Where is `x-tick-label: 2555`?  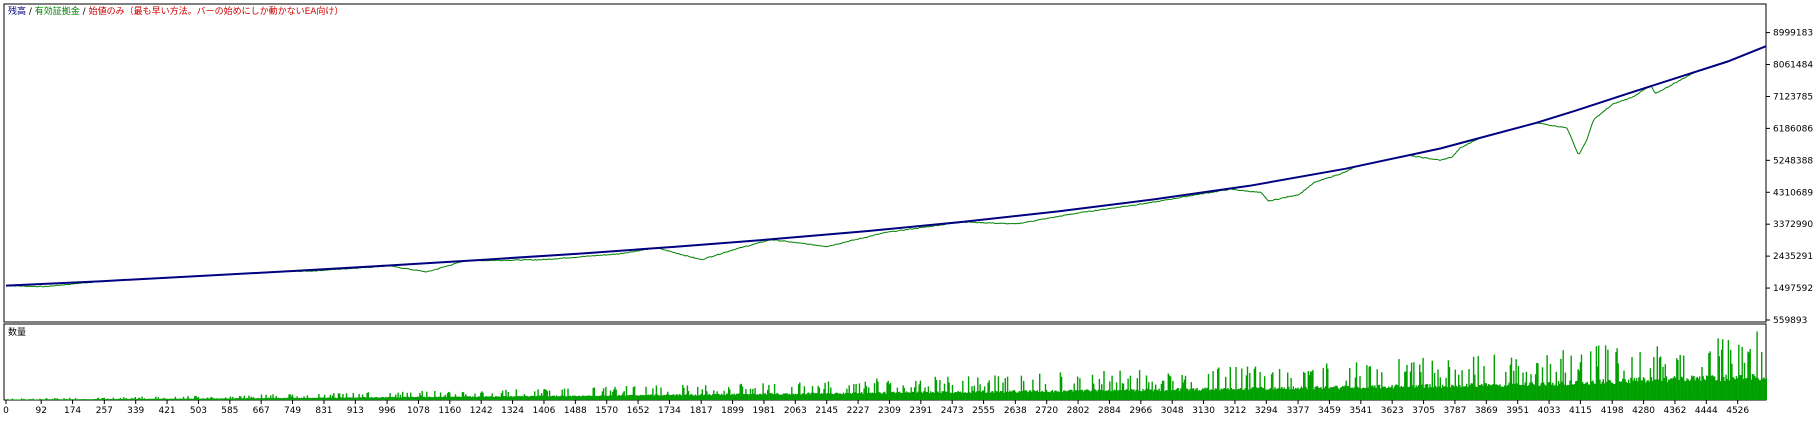 x-tick-label: 2555 is located at coordinates (983, 411).